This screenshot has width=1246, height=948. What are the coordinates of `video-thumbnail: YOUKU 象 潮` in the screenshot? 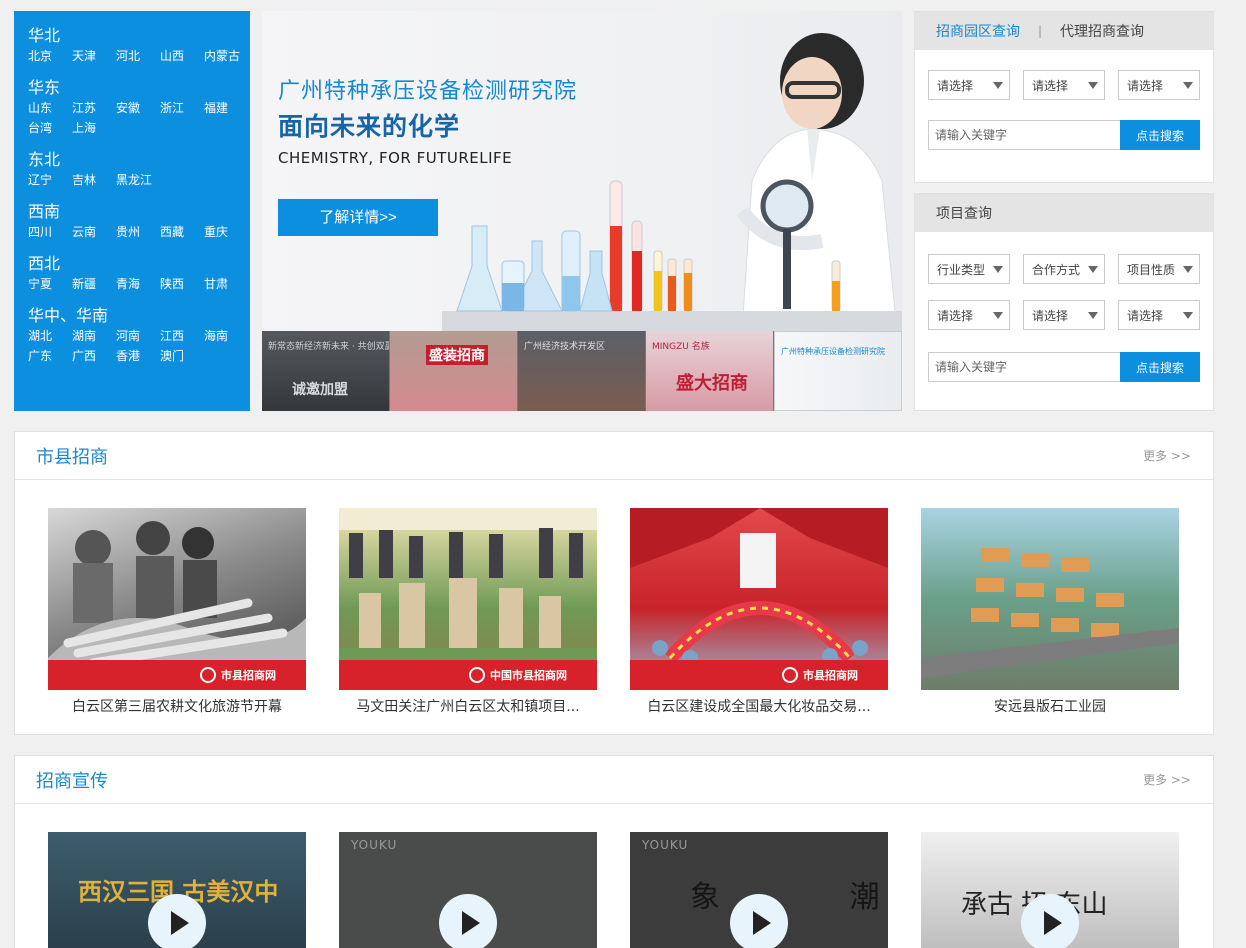 It's located at (759, 890).